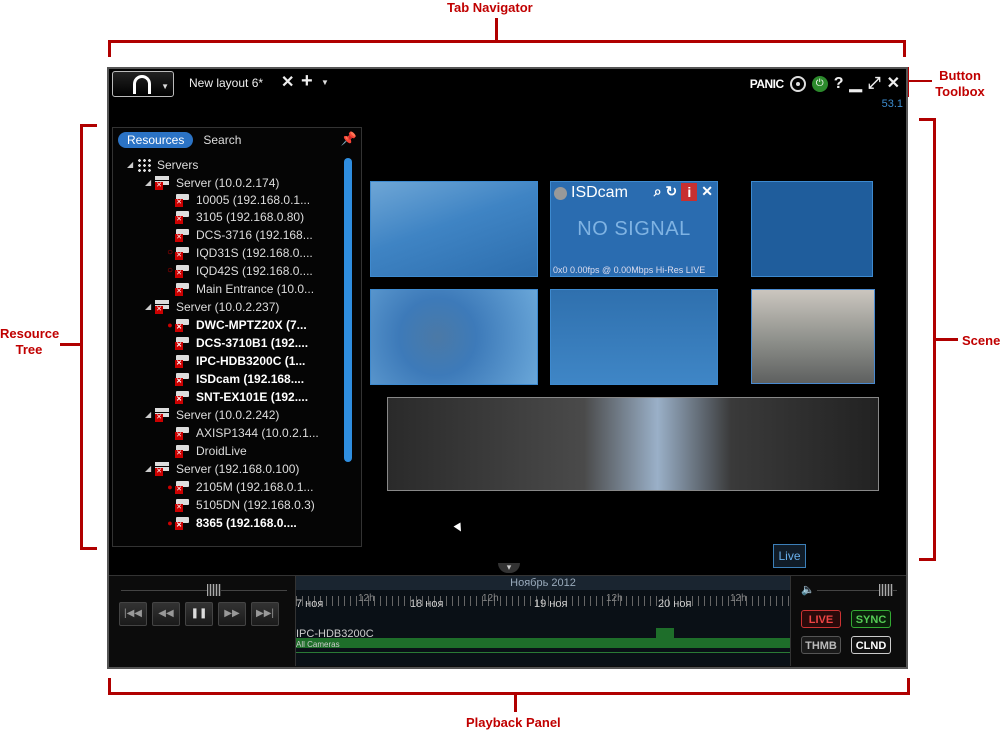  Describe the element at coordinates (204, 590) in the screenshot. I see `speed-slider-track` at that location.